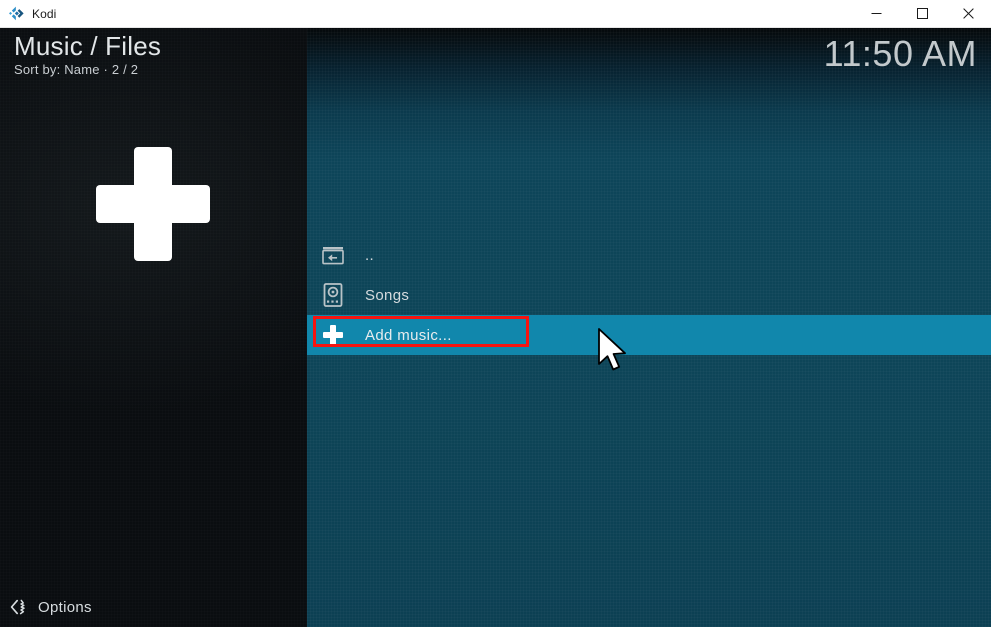  What do you see at coordinates (333, 335) in the screenshot?
I see `plus-icon` at bounding box center [333, 335].